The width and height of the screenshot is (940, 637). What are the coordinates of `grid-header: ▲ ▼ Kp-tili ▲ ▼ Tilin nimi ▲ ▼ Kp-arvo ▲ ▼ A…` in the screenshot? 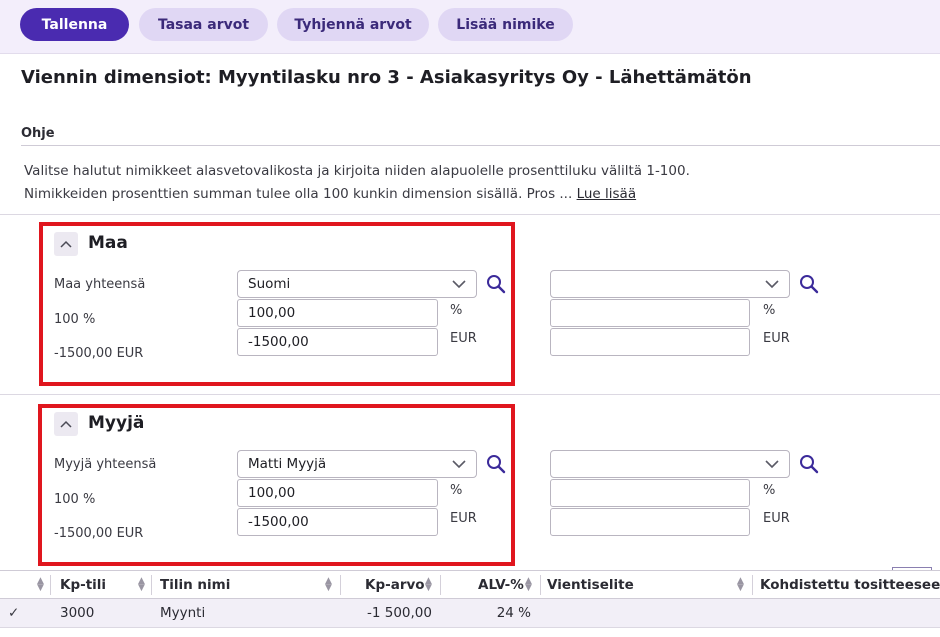 It's located at (470, 584).